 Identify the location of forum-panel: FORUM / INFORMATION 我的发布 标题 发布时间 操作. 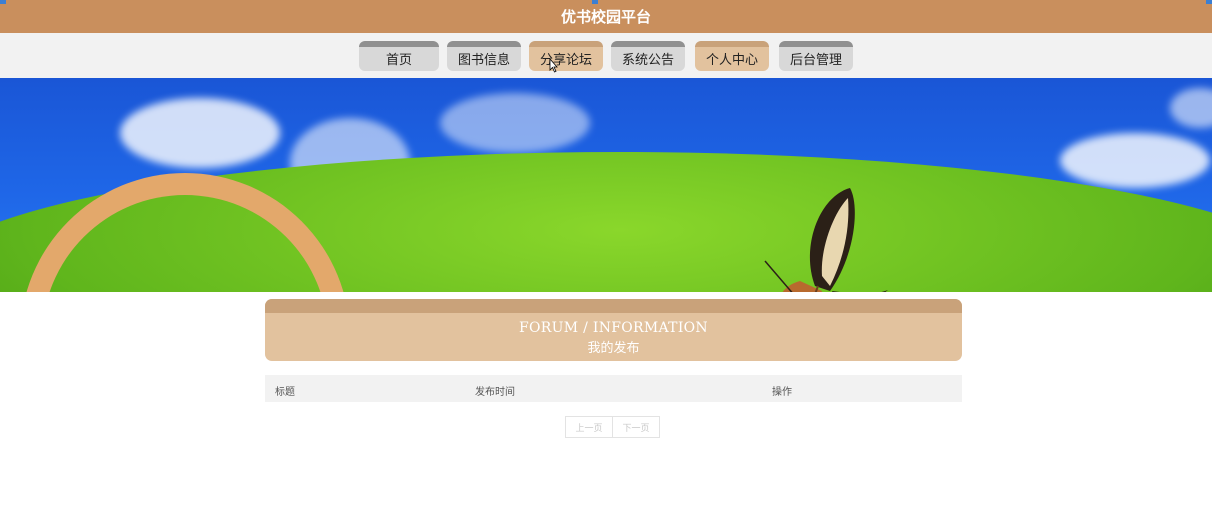
(613, 350).